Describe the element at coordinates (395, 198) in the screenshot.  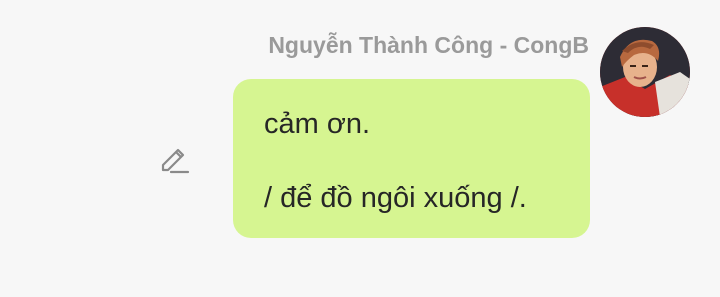
I see `message-line-2: / để đồ ngôi xuống /.` at that location.